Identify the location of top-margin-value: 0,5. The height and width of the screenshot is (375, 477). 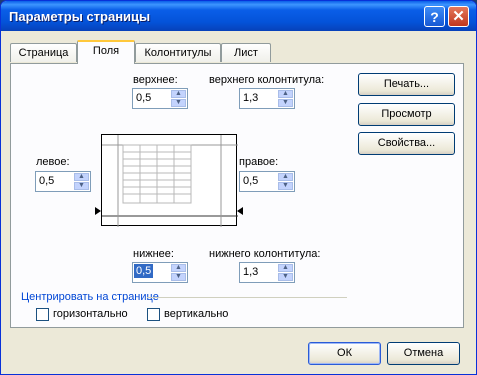
(143, 98).